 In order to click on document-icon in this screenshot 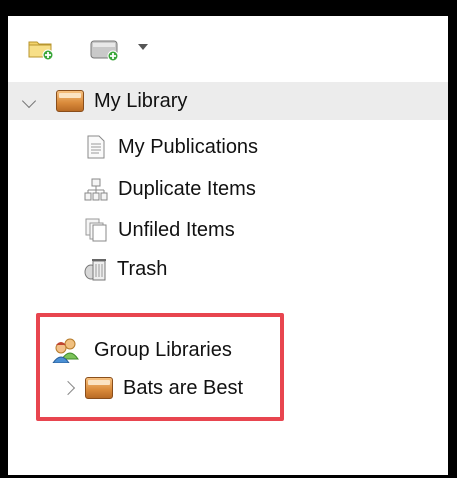, I will do `click(96, 147)`.